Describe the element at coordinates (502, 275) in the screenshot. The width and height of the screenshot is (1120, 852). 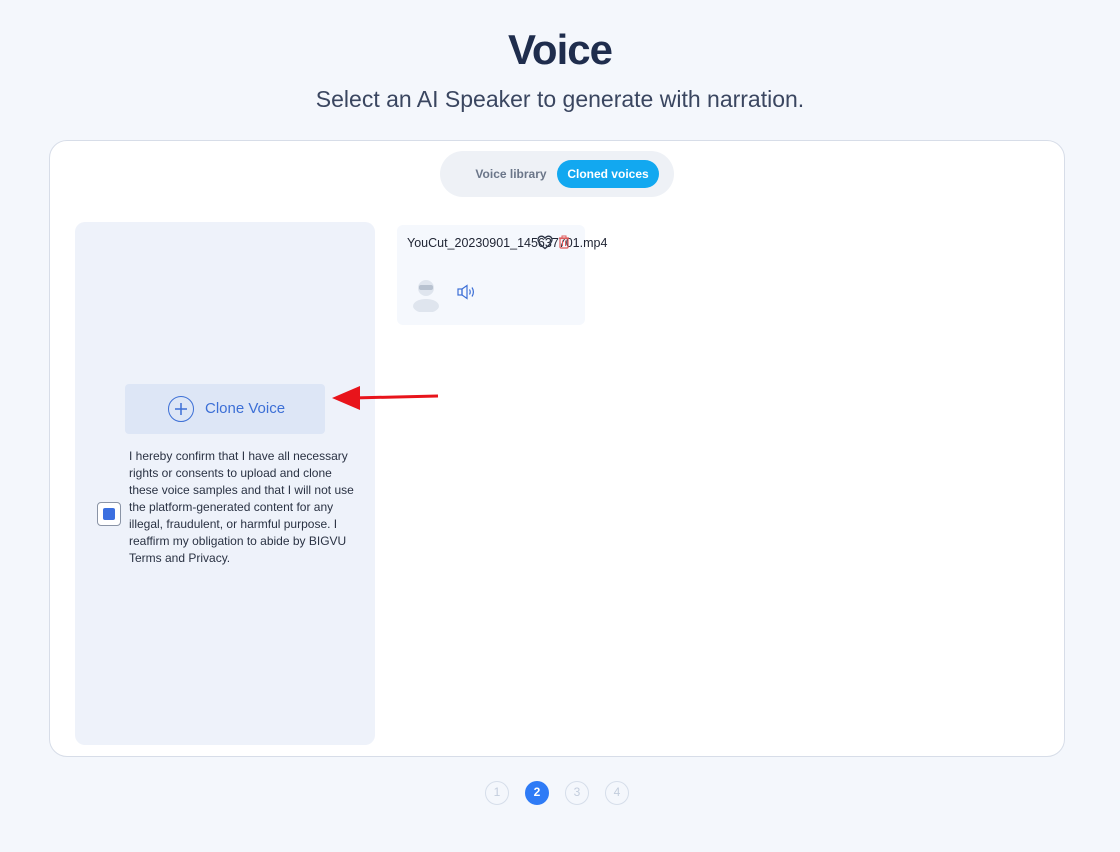
I see `voice-card: YouCut_20230901_145637701.mp4` at that location.